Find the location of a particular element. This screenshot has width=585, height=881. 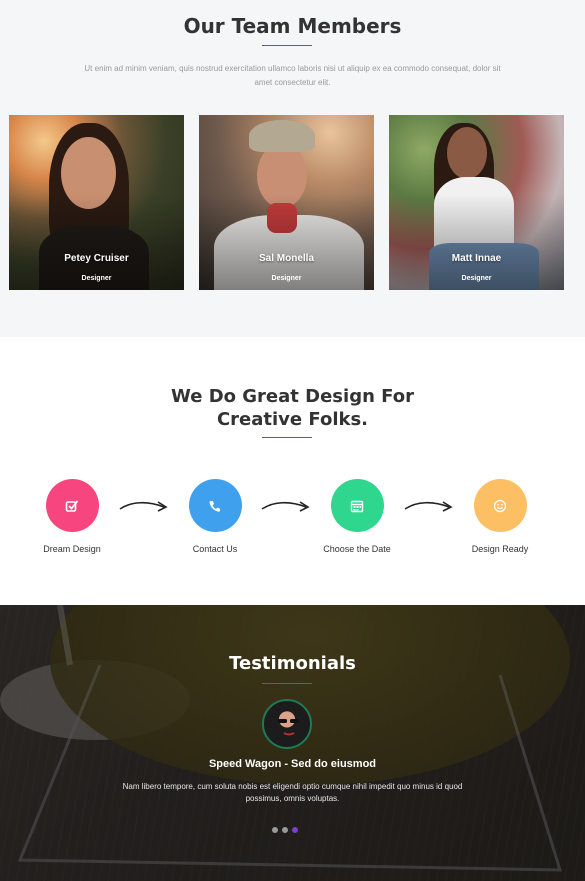

testimonial-author: Speed Wagon - Sed do eiusmod is located at coordinates (292, 764).